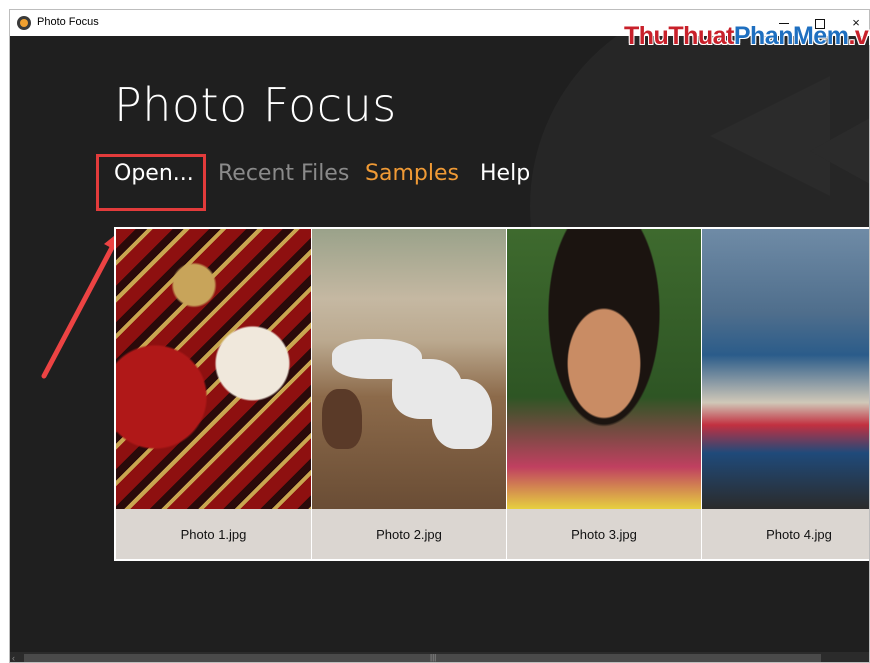 The width and height of the screenshot is (870, 663). I want to click on window-title: Photo Focus, so click(68, 22).